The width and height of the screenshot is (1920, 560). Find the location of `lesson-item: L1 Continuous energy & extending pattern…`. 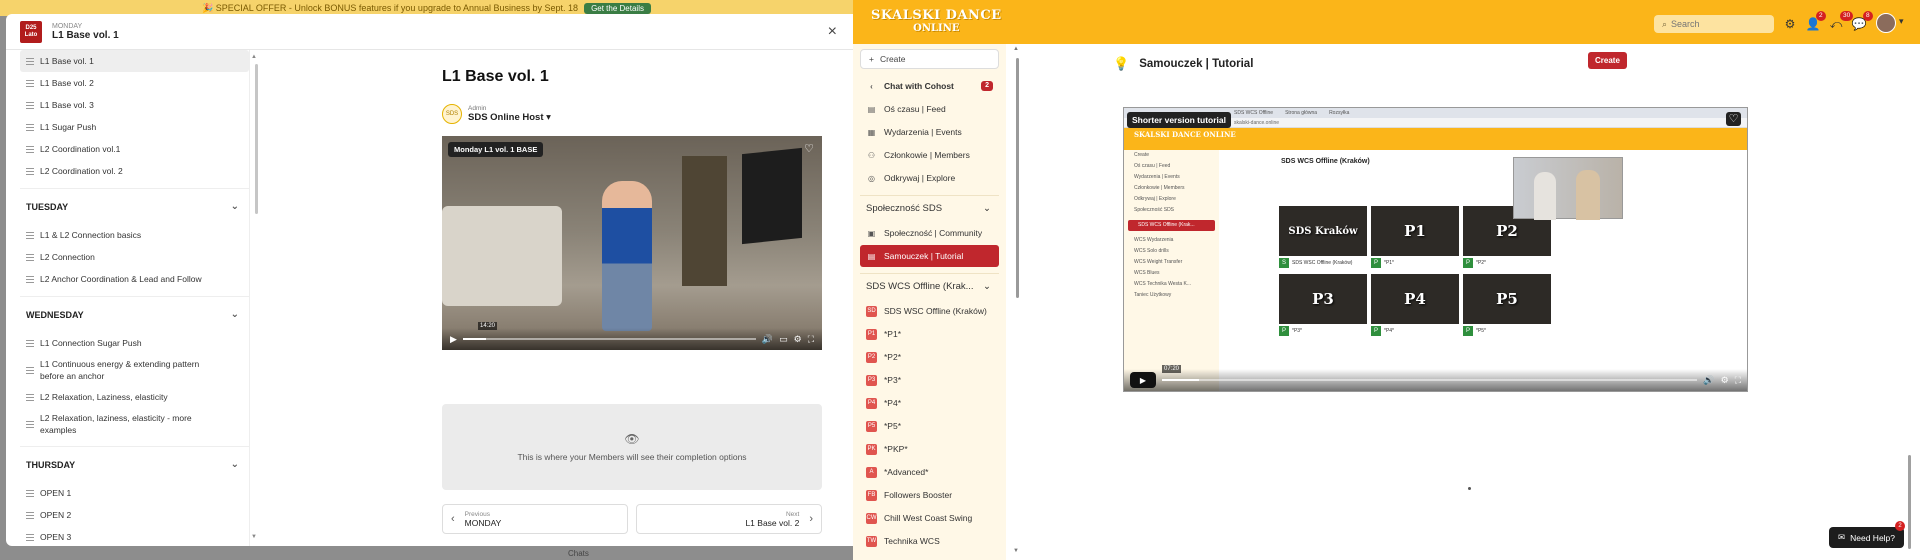

lesson-item: L1 Continuous energy & extending pattern… is located at coordinates (134, 370).